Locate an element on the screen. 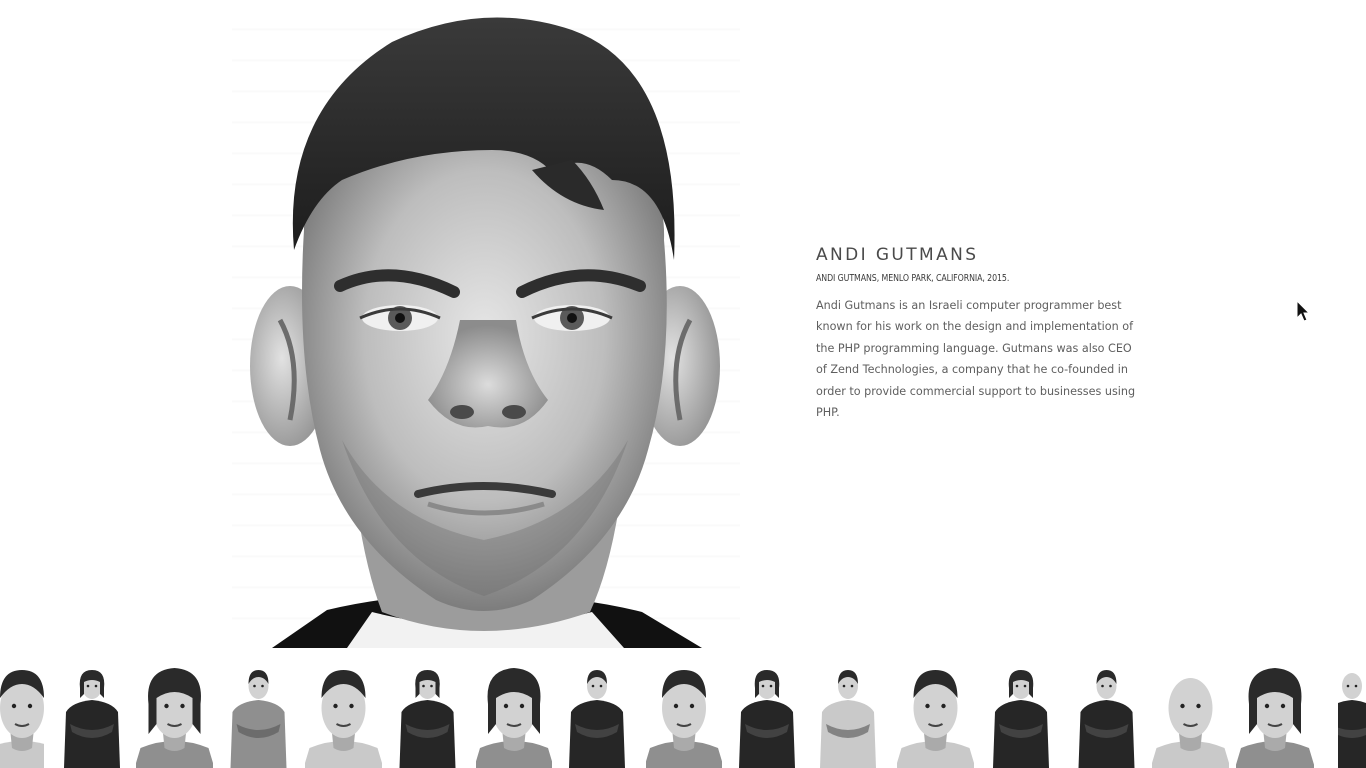 This screenshot has width=1366, height=768. cursor-arrow-icon is located at coordinates (1303, 311).